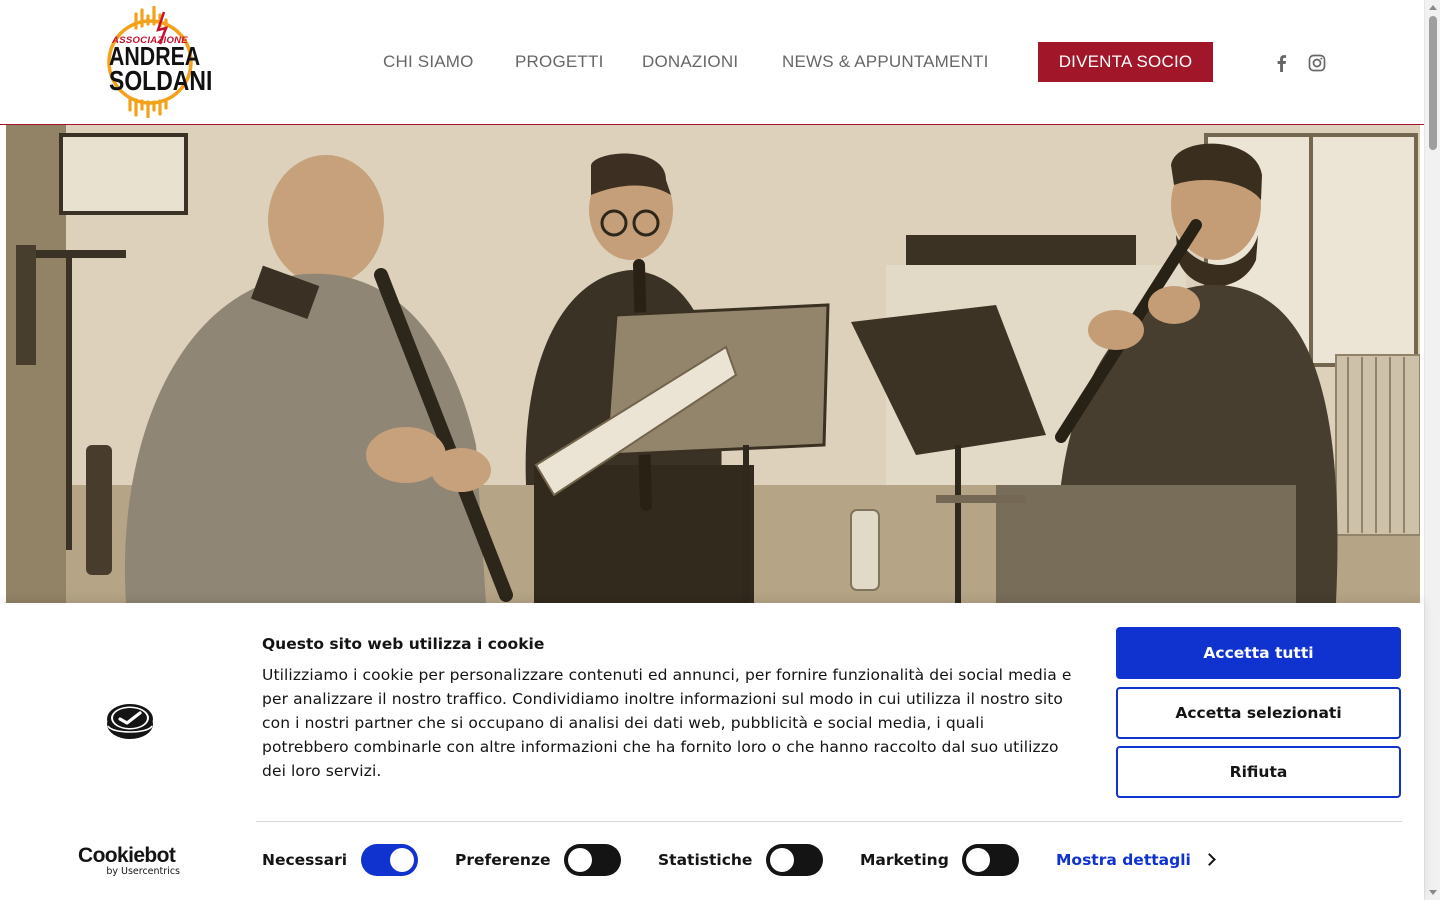 The width and height of the screenshot is (1440, 900). I want to click on nav-progetti: PROGETTI, so click(559, 62).